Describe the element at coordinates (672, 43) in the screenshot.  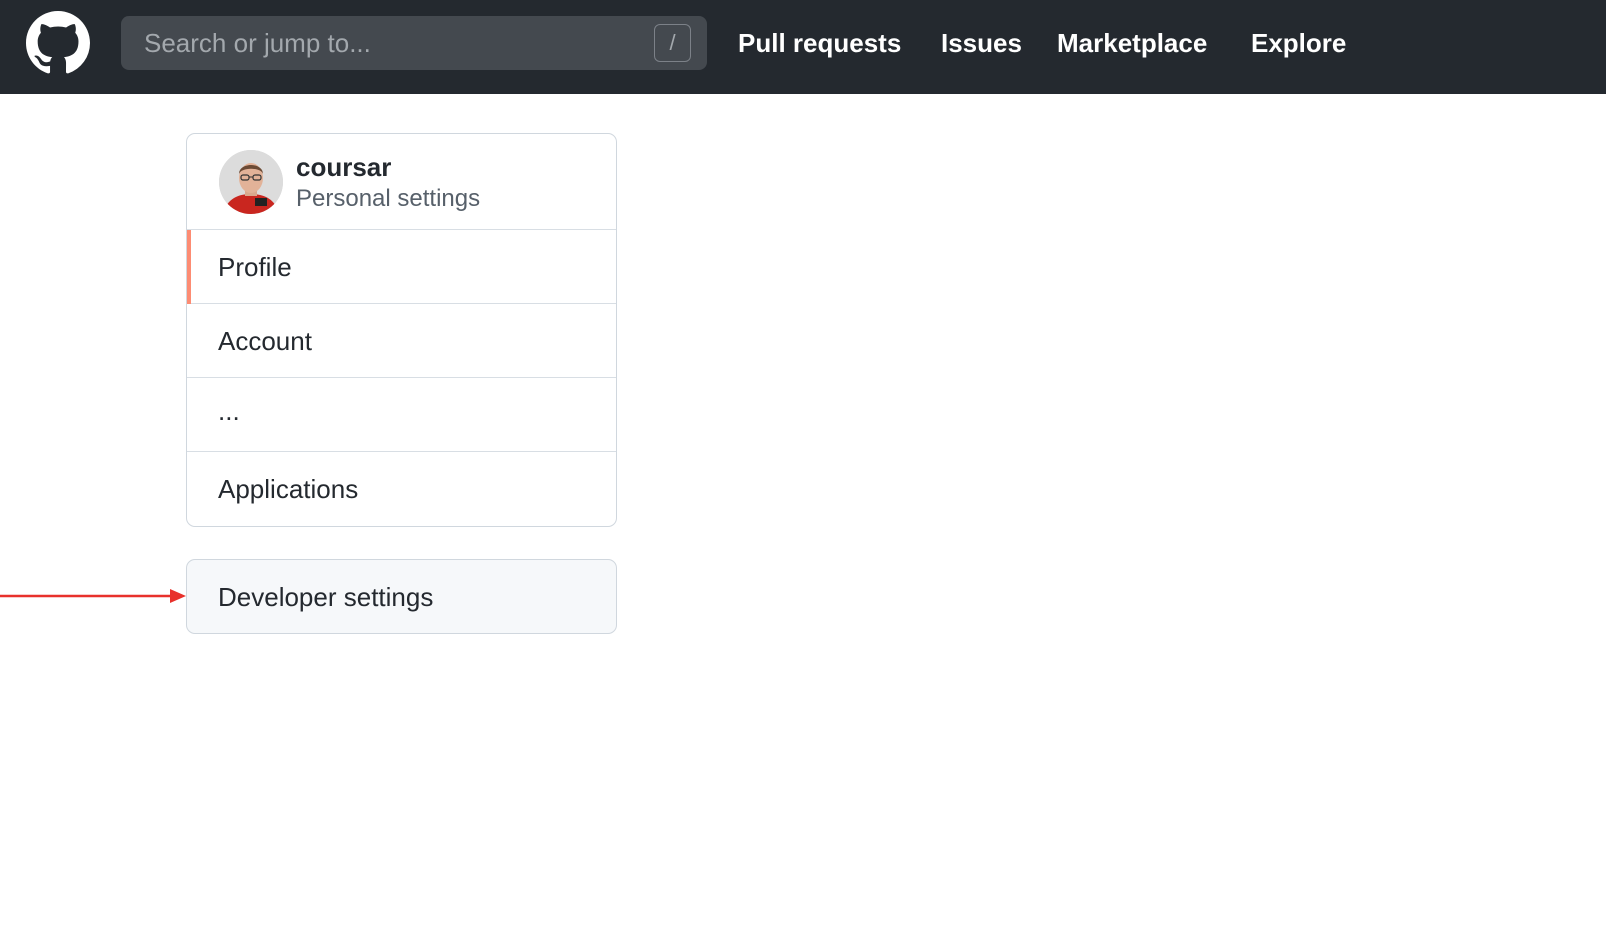
I see `slash-shortcut-badge: /` at that location.